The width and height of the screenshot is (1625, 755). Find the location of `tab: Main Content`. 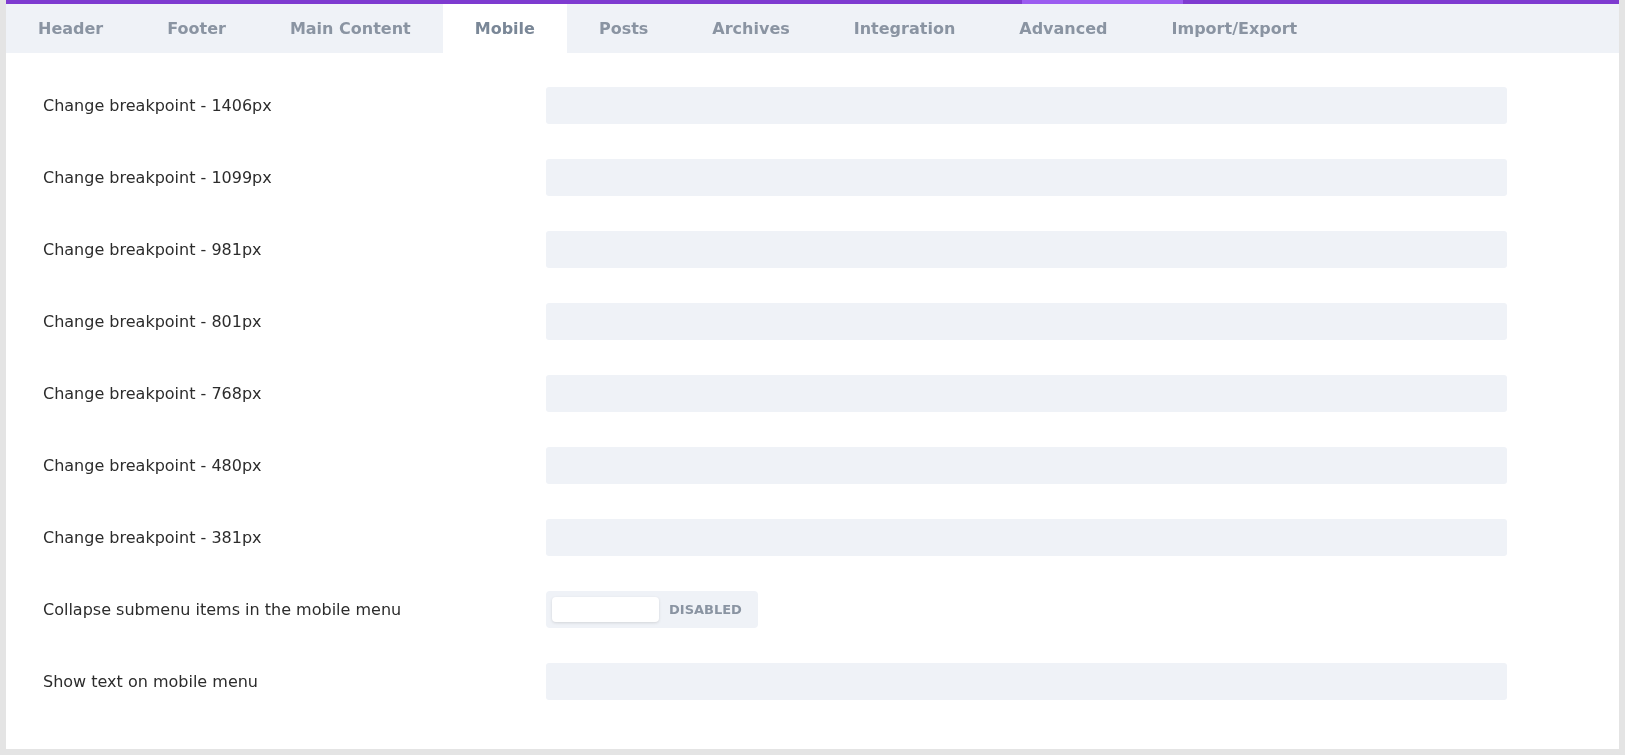

tab: Main Content is located at coordinates (350, 28).